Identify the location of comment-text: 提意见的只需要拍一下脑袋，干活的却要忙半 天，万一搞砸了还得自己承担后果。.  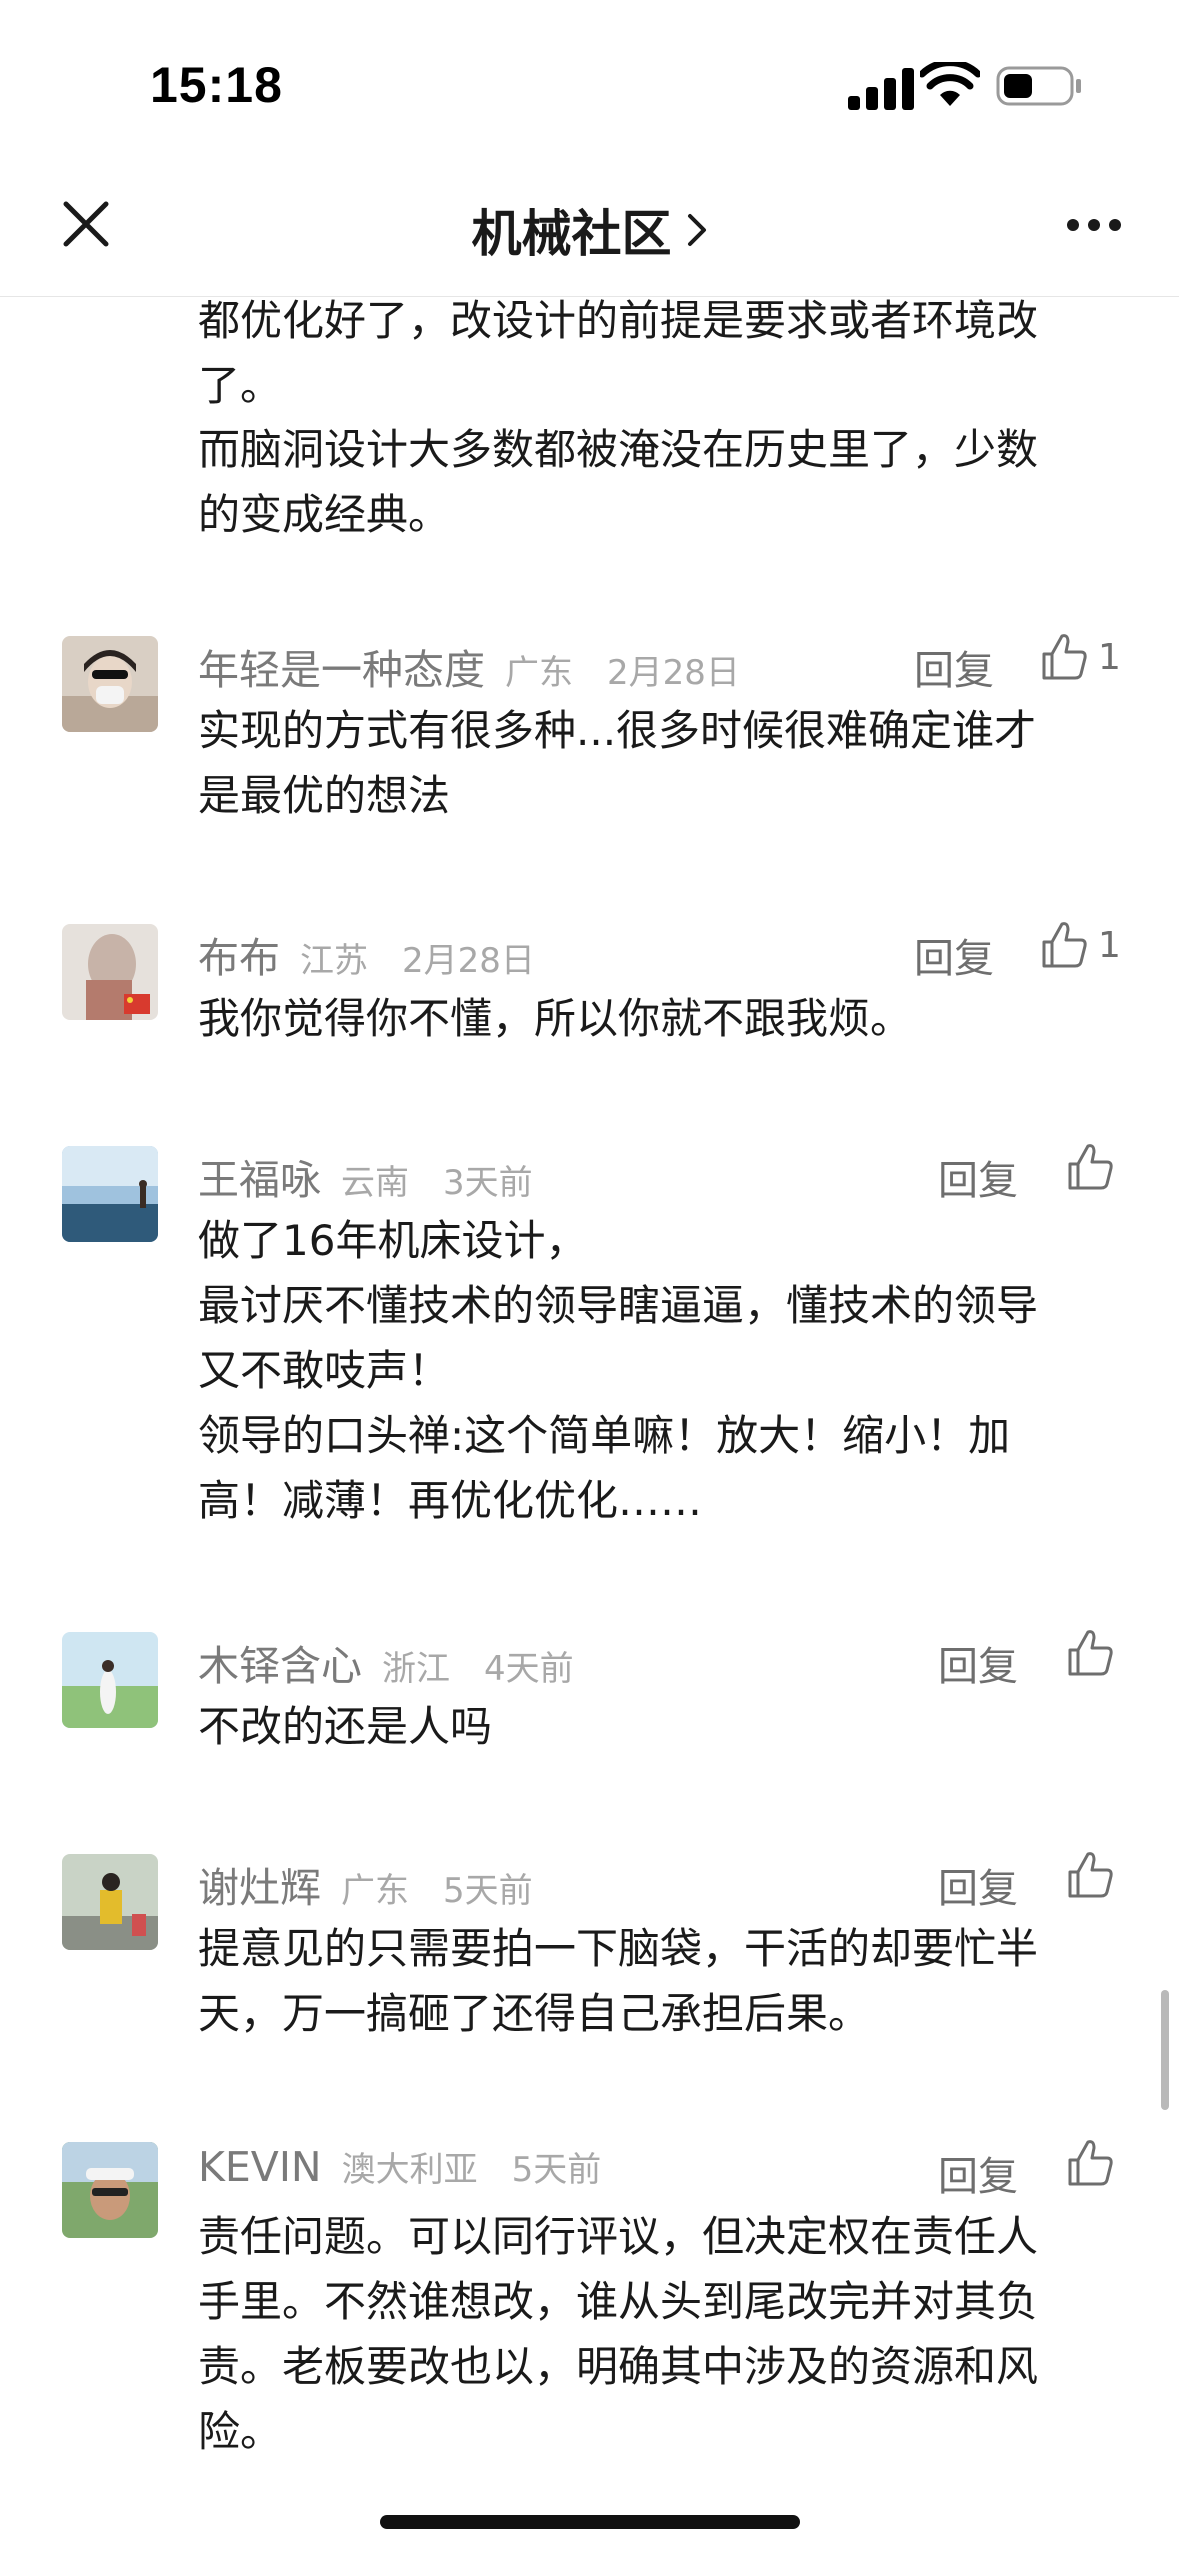
(618, 1981).